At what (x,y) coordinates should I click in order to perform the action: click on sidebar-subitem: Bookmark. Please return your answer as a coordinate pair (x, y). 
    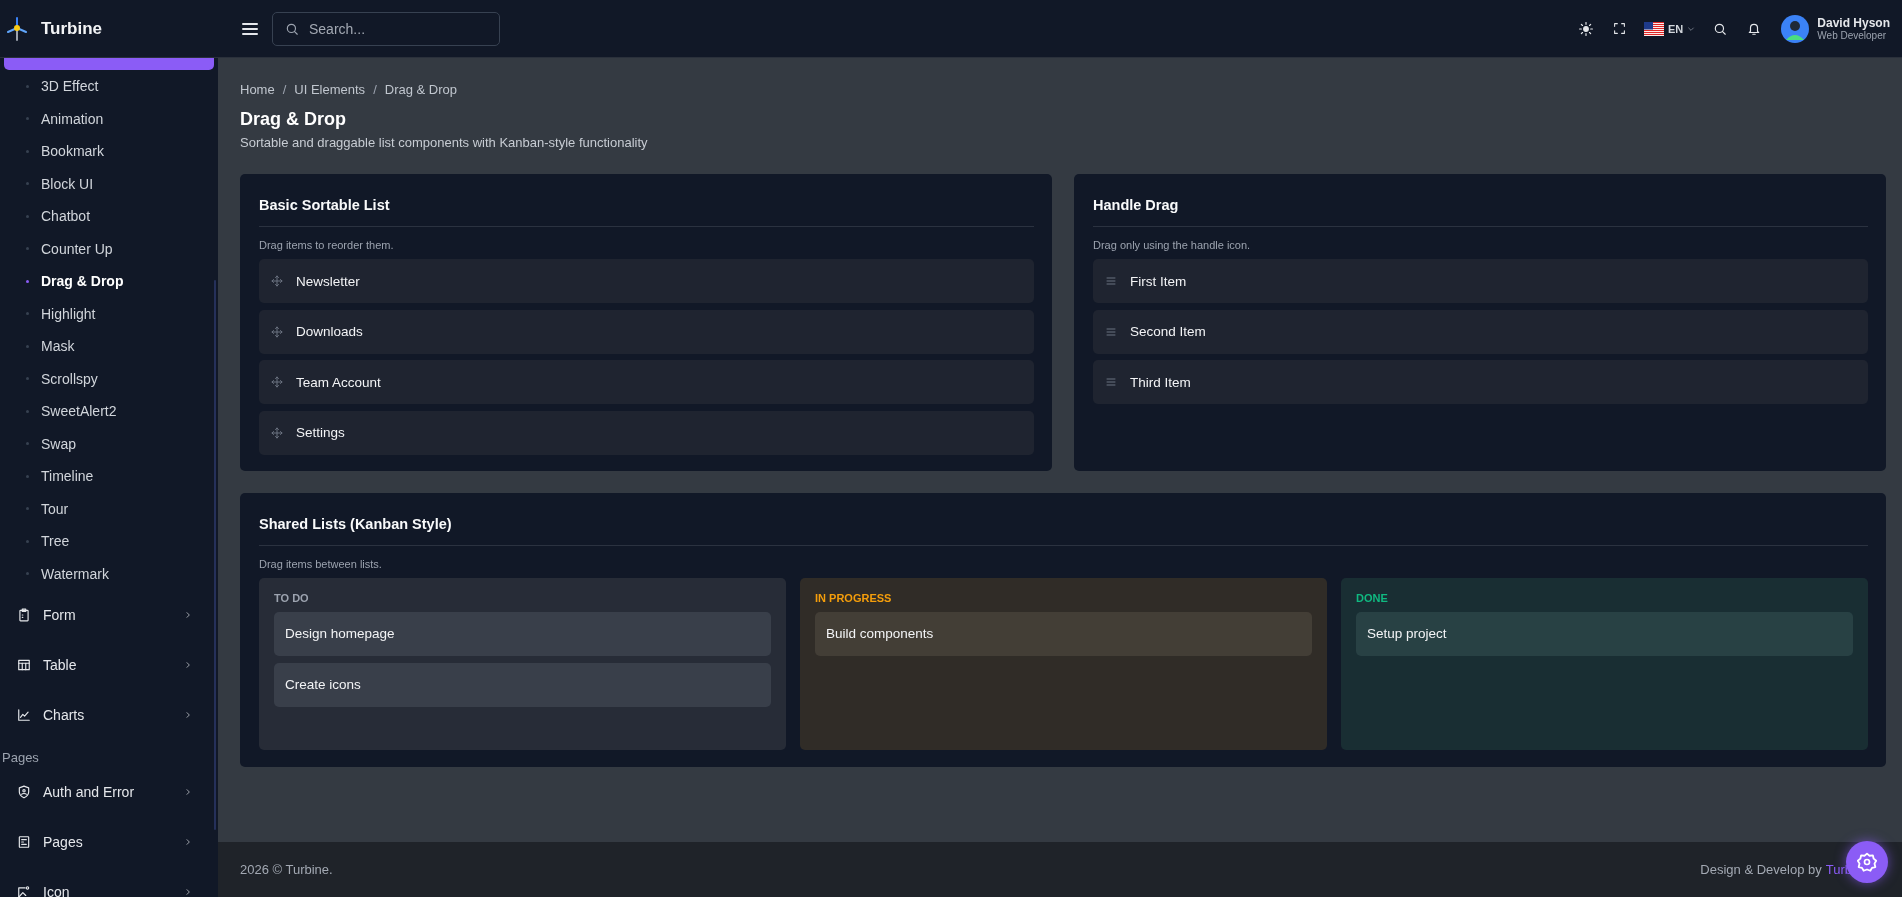
    Looking at the image, I should click on (109, 151).